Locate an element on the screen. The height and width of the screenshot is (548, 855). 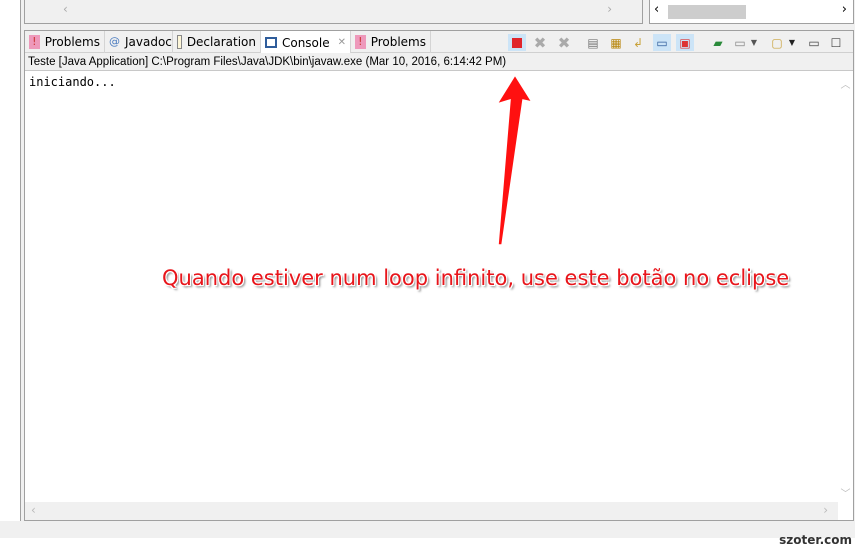
display-console-dropdown: ▼ is located at coordinates (754, 42).